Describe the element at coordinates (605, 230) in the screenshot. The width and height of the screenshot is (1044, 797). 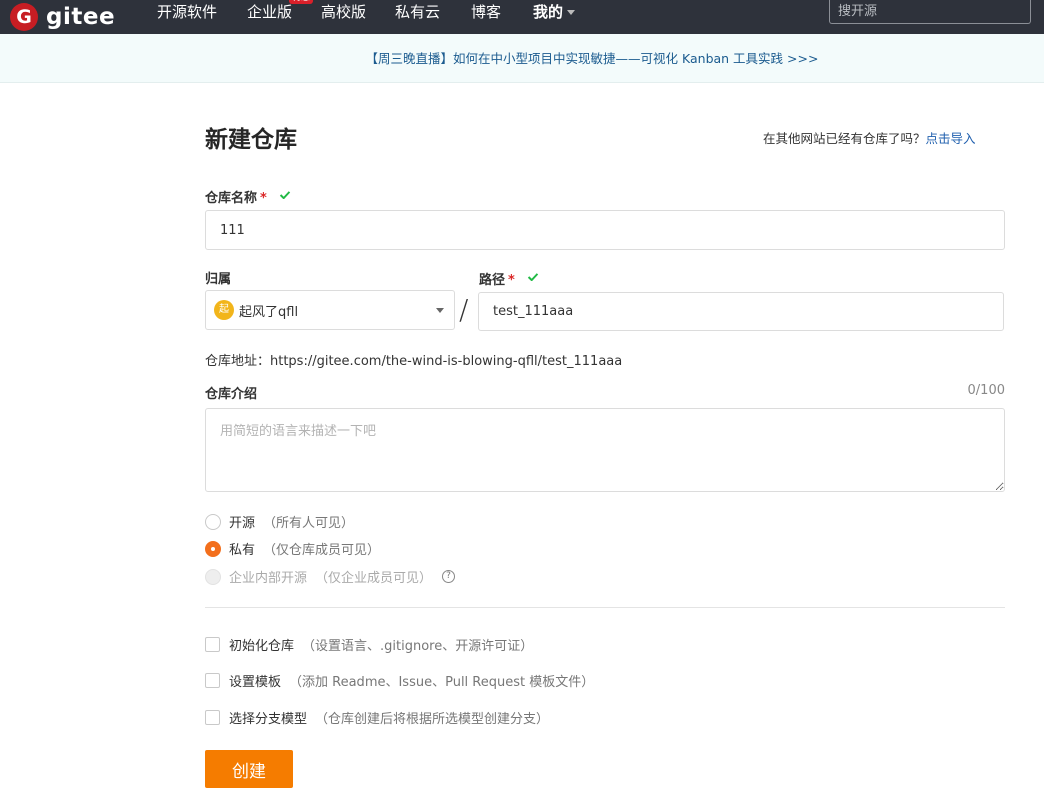
I see `repo-name-input: 111` at that location.